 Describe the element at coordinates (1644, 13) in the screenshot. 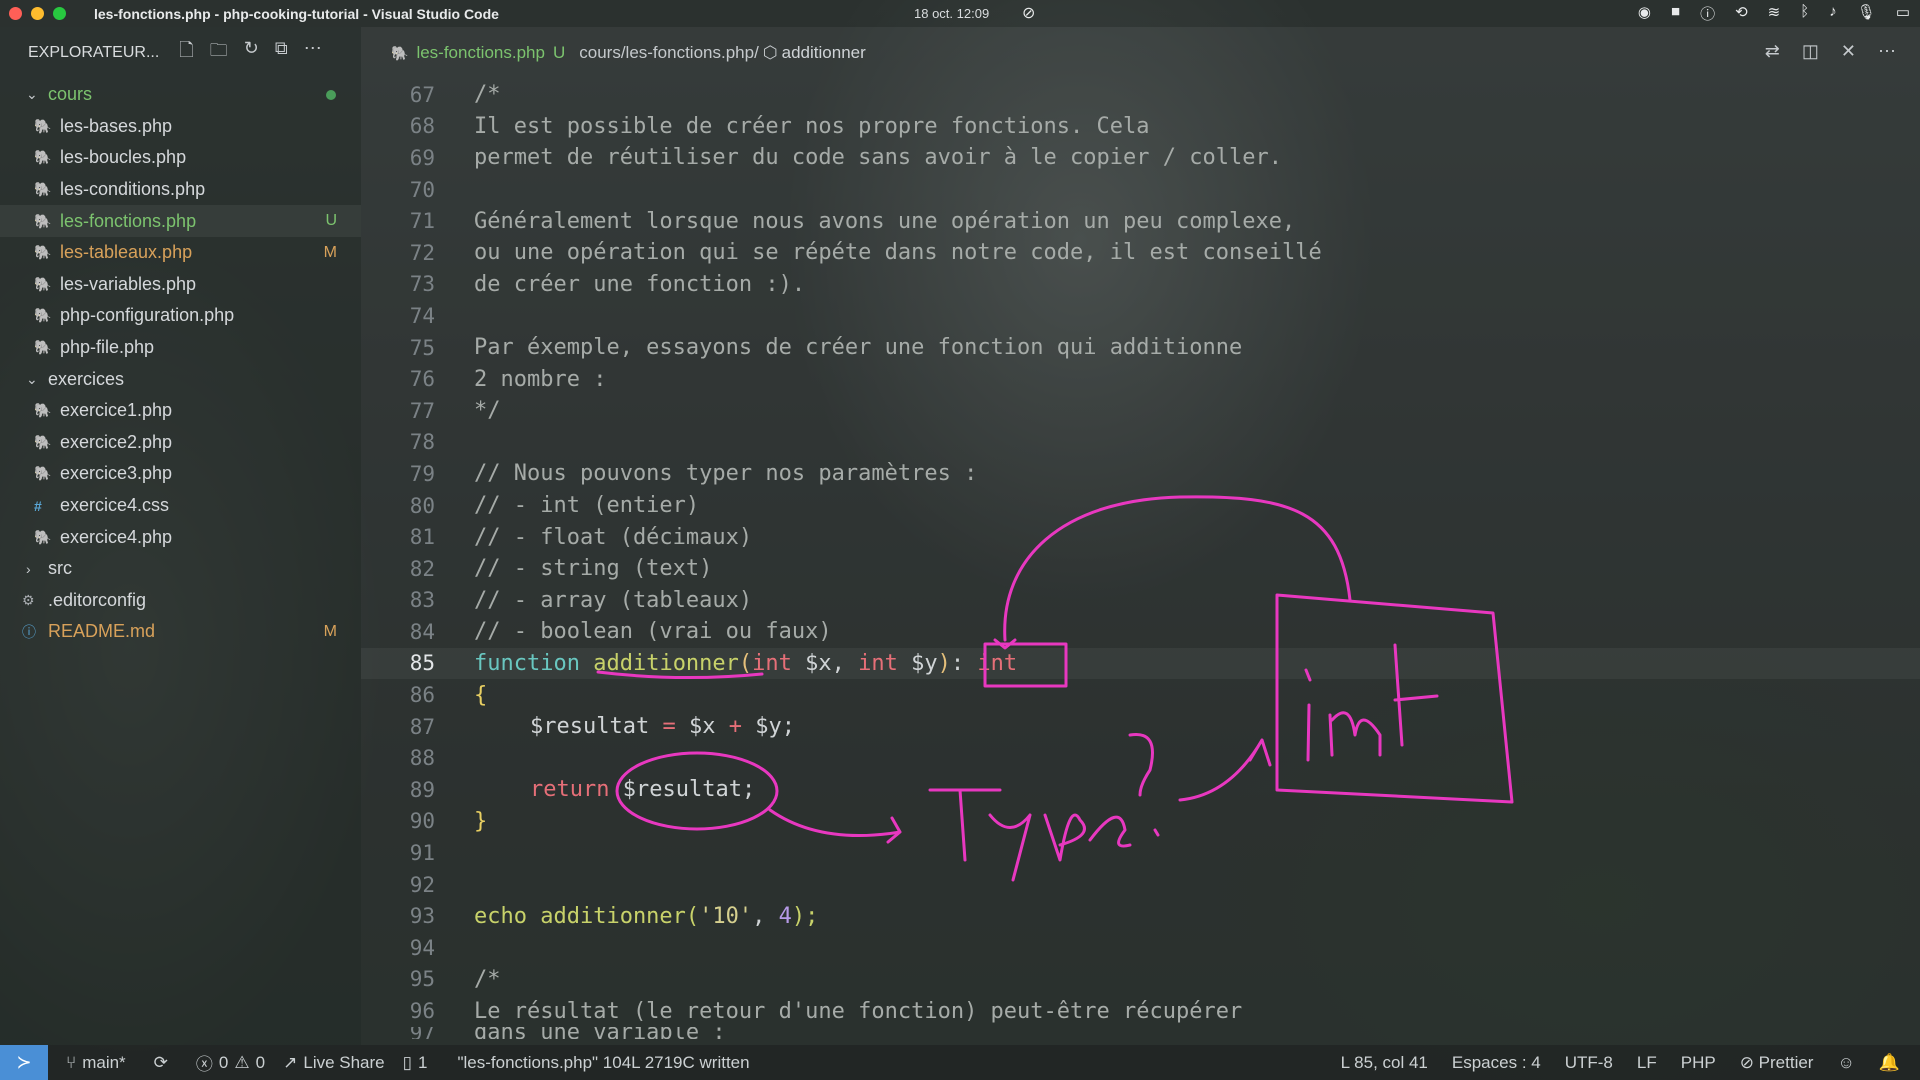

I see `screen-record-icon: ◉` at that location.